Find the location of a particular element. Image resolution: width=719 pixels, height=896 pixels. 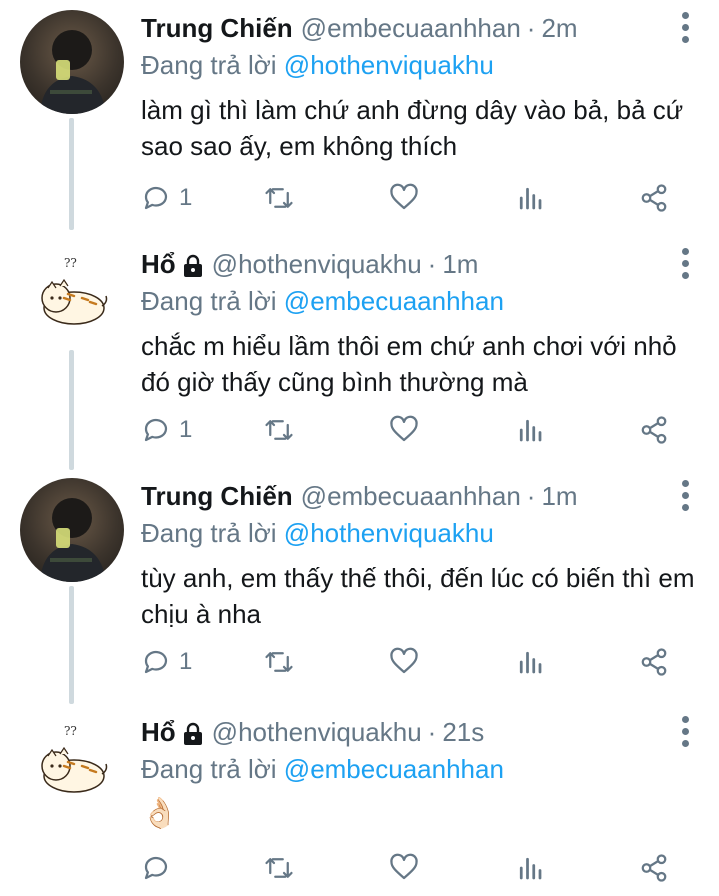

action-bar is located at coordinates (413, 868).